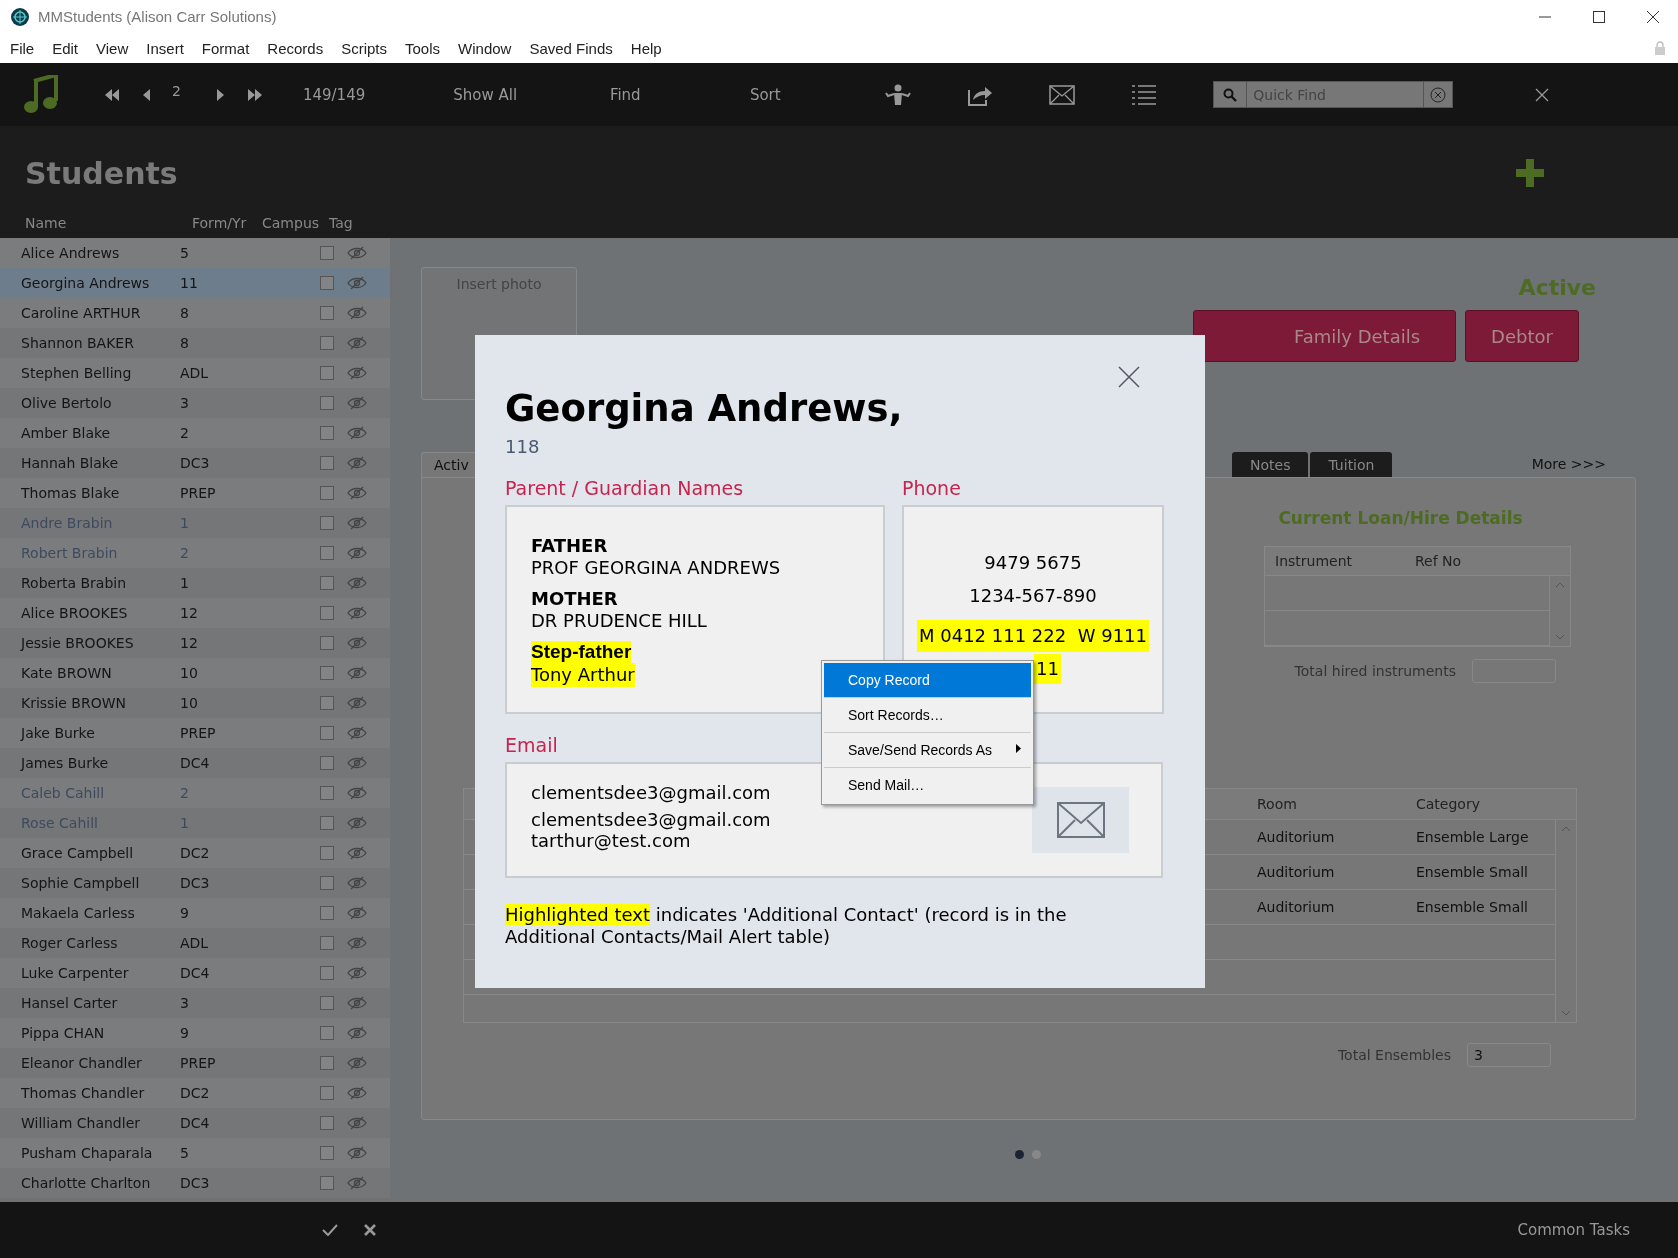  What do you see at coordinates (1438, 94) in the screenshot?
I see `clear-icon` at bounding box center [1438, 94].